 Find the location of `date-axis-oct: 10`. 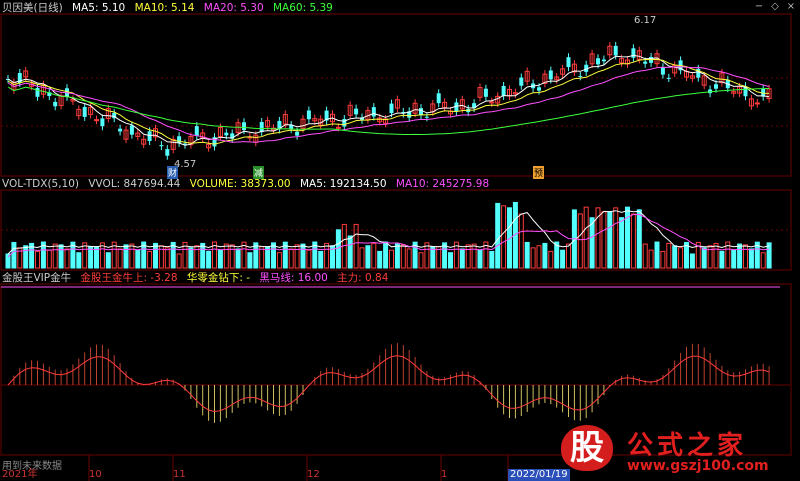

date-axis-oct: 10 is located at coordinates (95, 474).